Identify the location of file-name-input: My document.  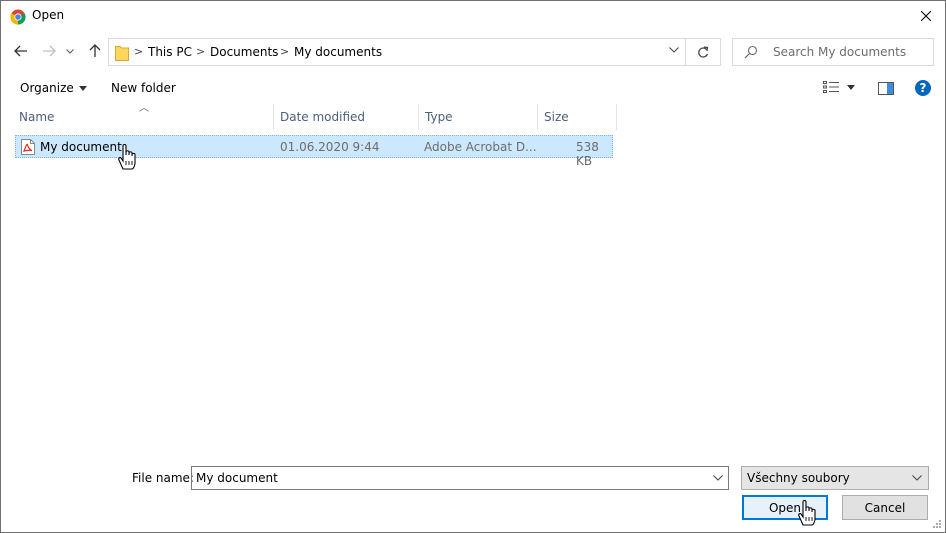
(460, 478).